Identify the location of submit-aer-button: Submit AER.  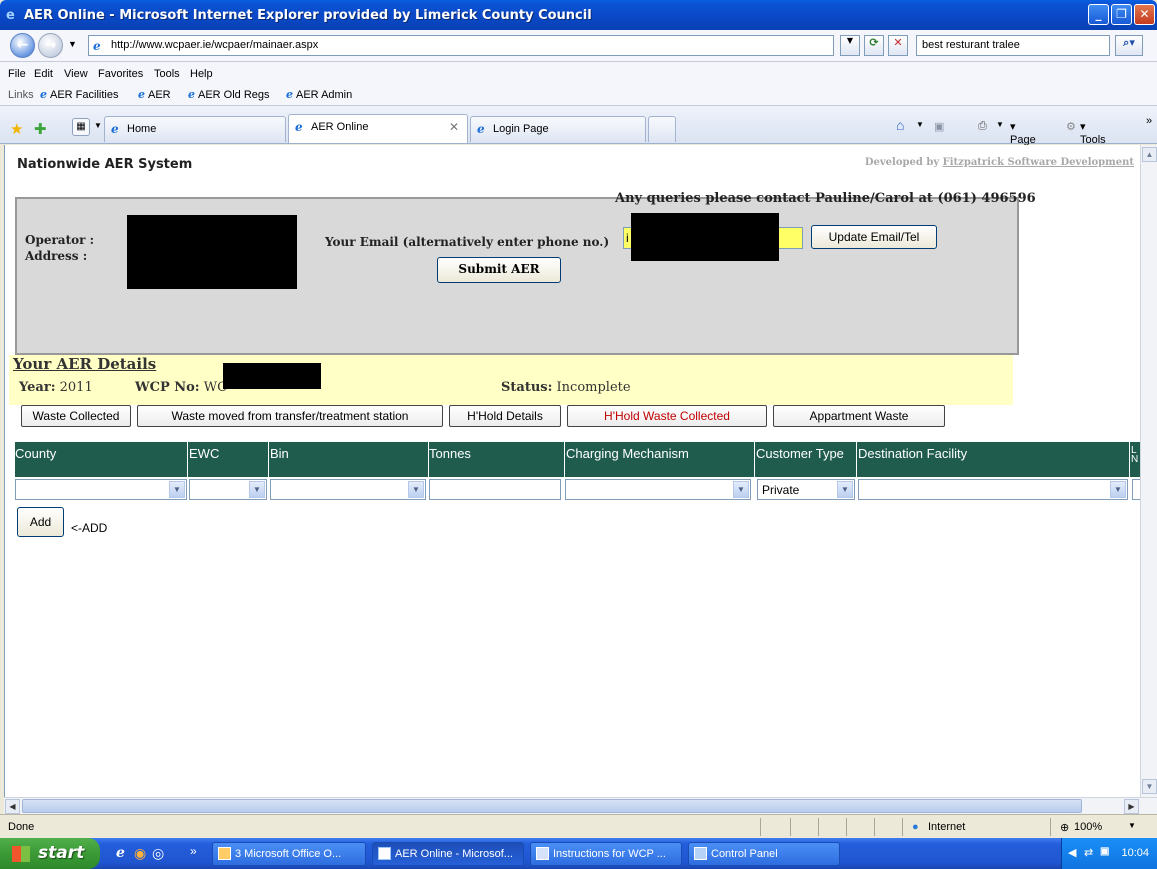
(499, 270).